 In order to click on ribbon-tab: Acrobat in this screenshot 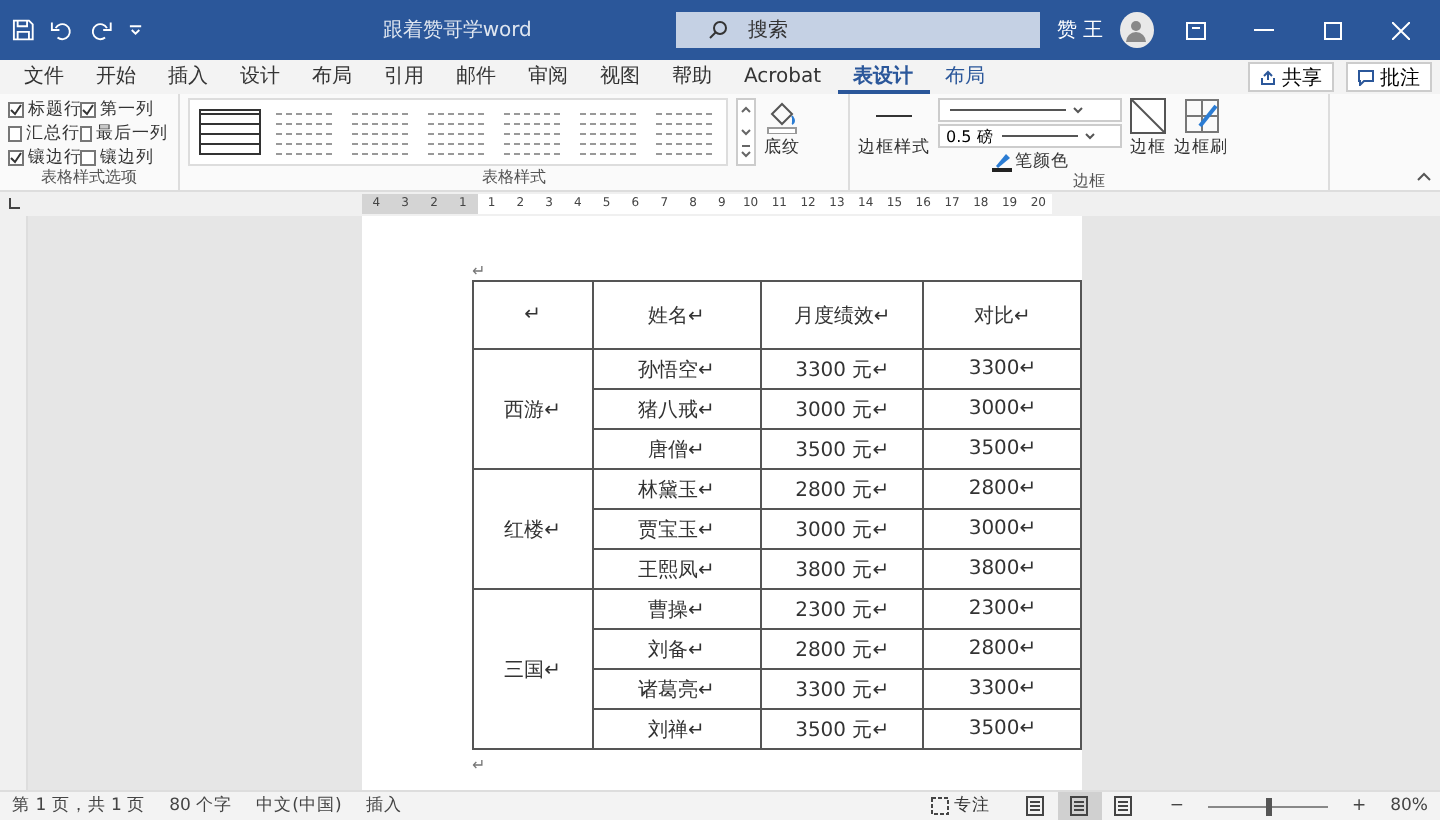, I will do `click(783, 77)`.